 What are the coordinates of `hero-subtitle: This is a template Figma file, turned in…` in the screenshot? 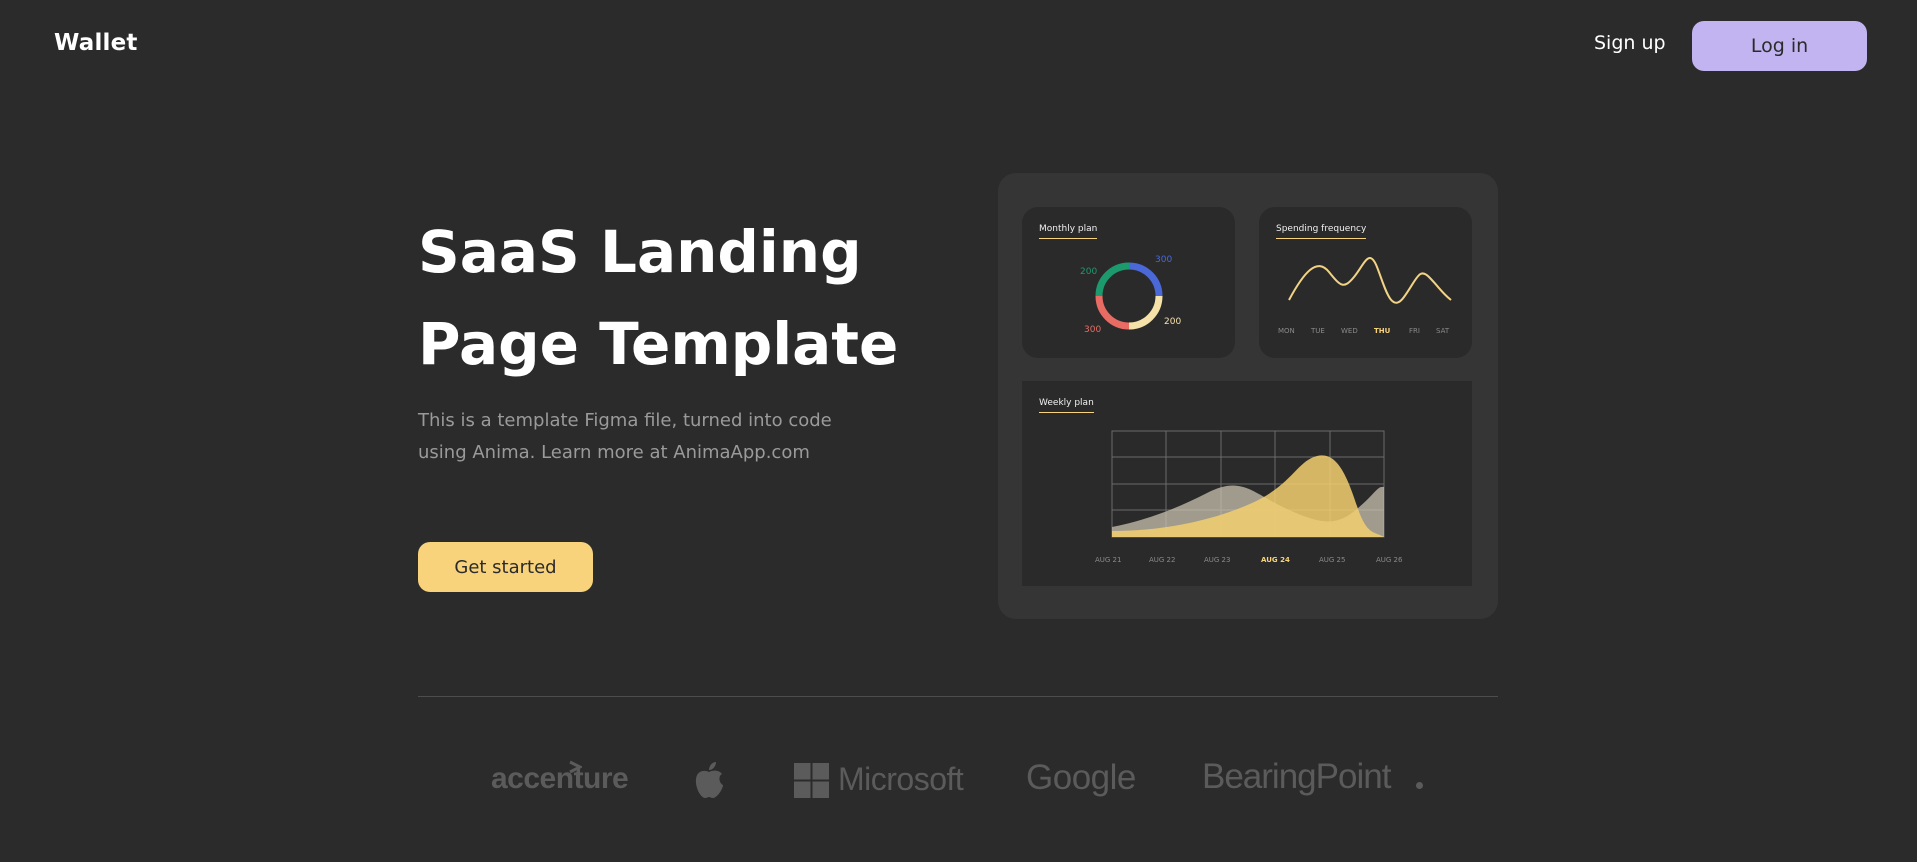 It's located at (638, 437).